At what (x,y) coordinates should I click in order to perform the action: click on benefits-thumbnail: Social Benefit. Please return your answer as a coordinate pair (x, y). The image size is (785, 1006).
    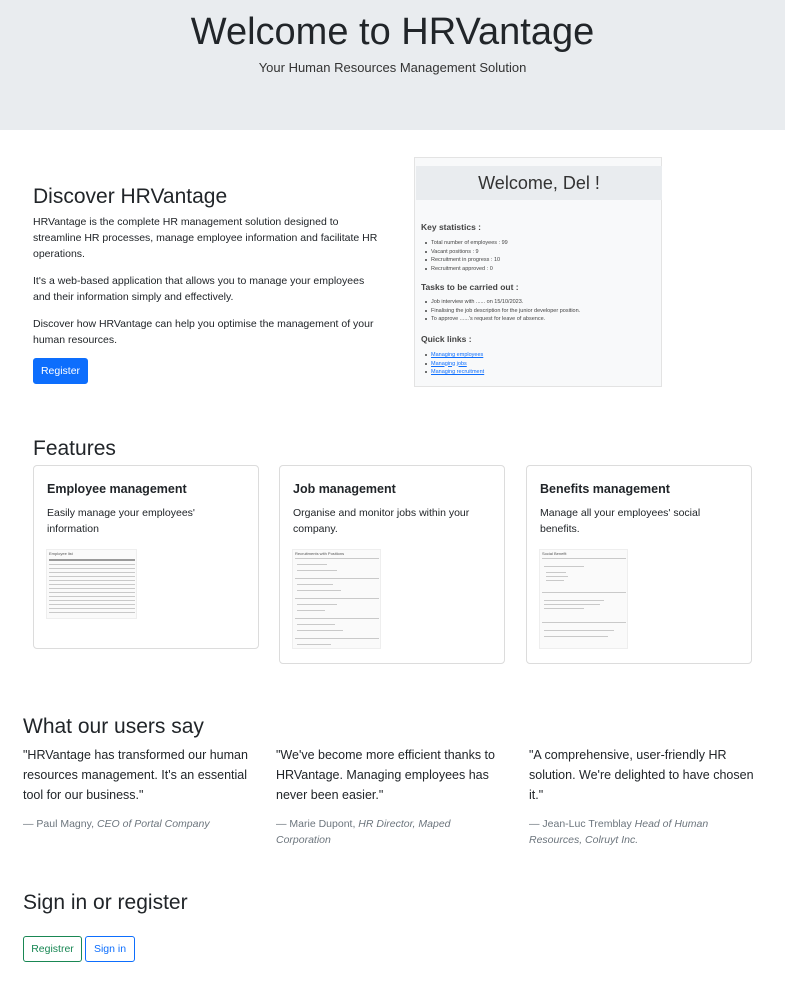
    Looking at the image, I should click on (583, 599).